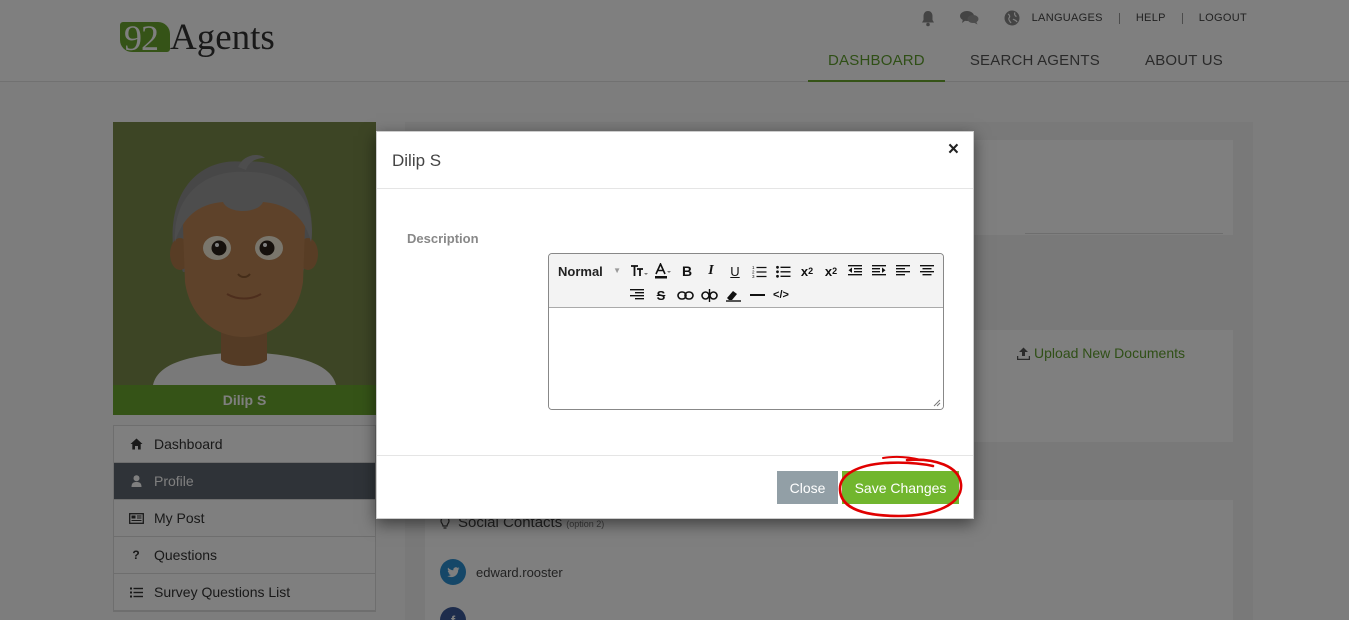 The image size is (1349, 620). I want to click on horizontal-rule-icon, so click(757, 295).